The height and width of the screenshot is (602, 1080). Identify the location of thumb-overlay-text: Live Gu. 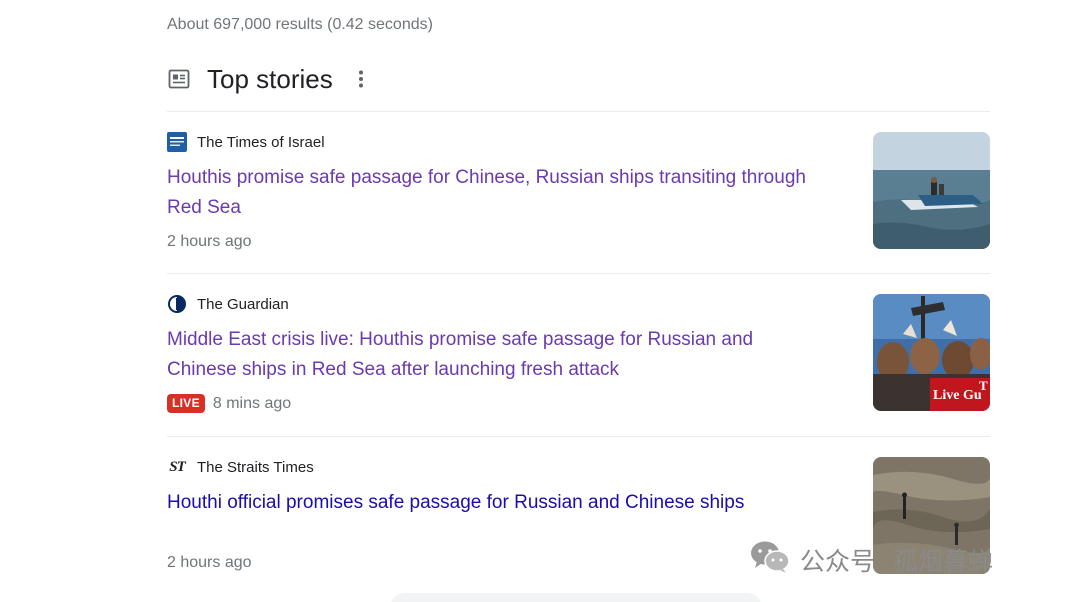
(957, 395).